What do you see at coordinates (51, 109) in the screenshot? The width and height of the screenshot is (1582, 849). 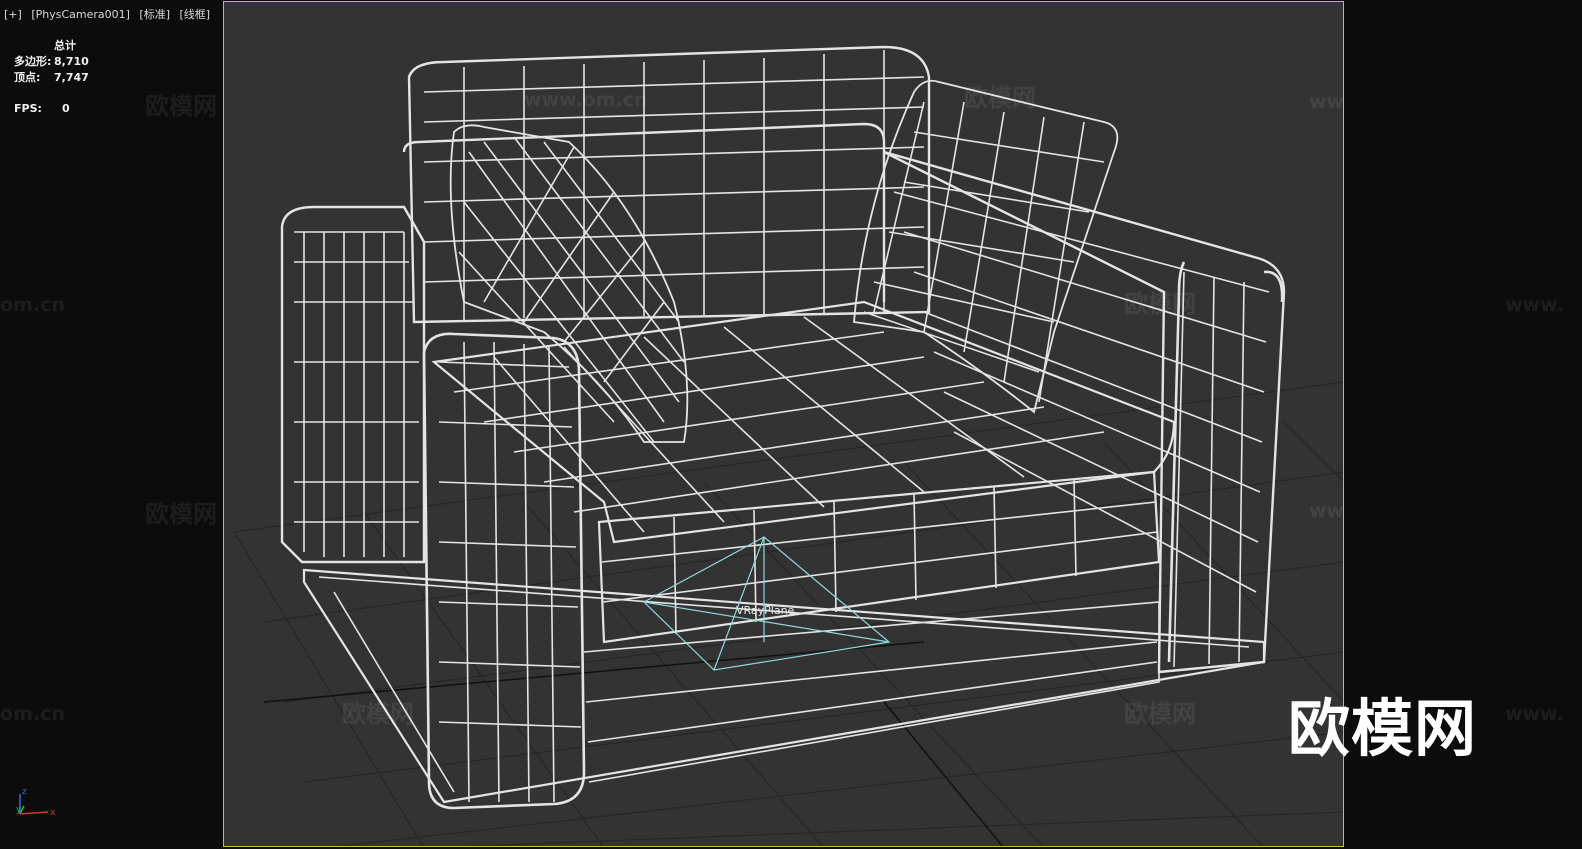 I see `stats-fps-row: FPS: 0` at bounding box center [51, 109].